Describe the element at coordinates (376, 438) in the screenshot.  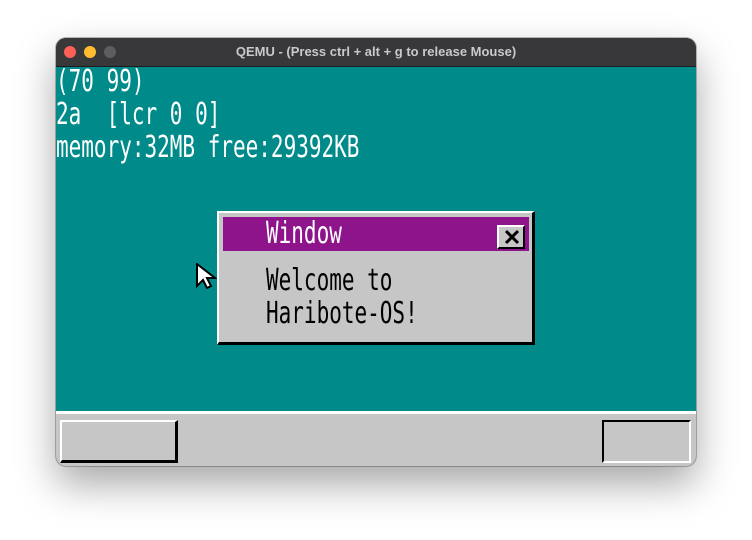
I see `taskbar` at that location.